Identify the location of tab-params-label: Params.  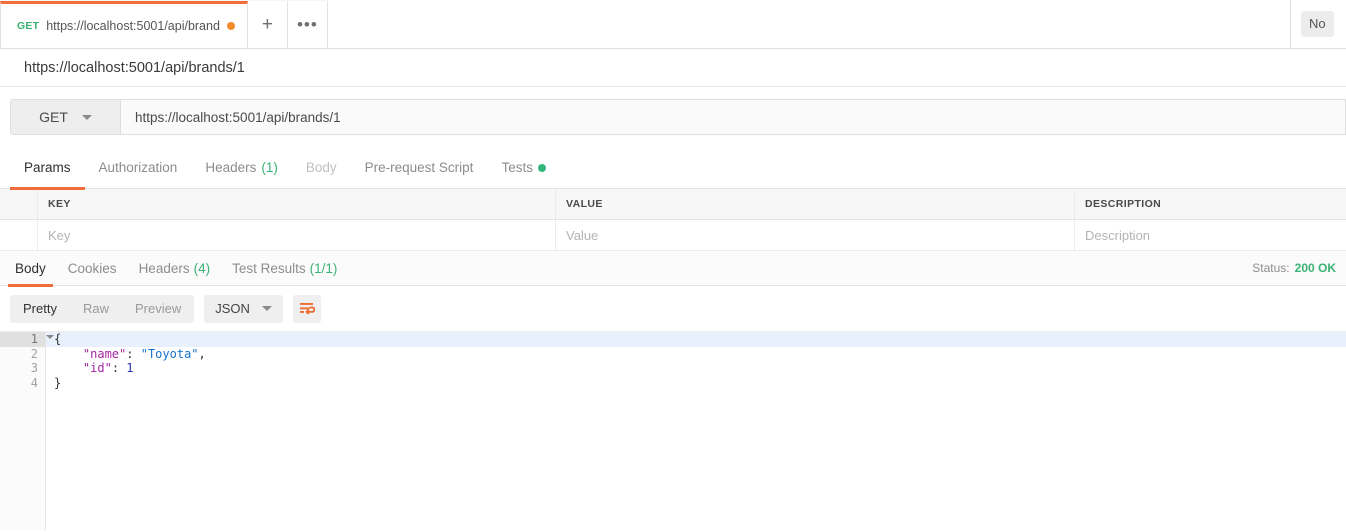
(47, 167).